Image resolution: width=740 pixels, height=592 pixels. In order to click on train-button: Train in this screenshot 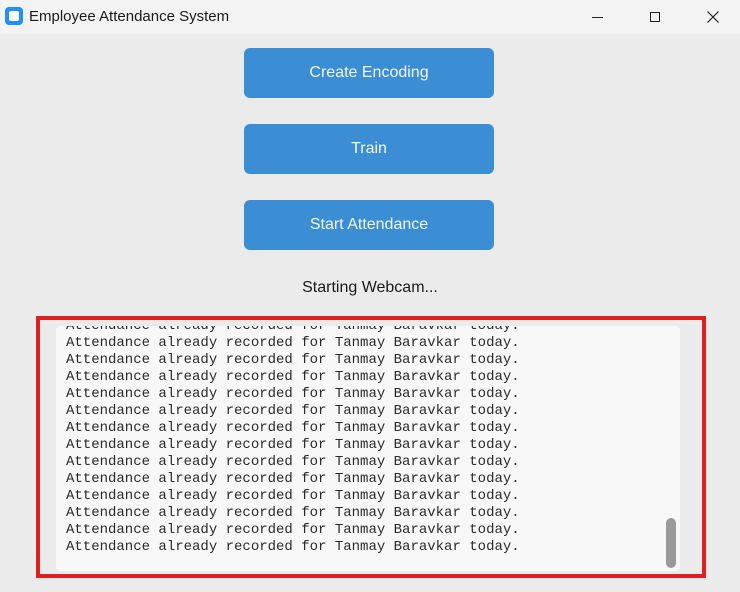, I will do `click(369, 149)`.